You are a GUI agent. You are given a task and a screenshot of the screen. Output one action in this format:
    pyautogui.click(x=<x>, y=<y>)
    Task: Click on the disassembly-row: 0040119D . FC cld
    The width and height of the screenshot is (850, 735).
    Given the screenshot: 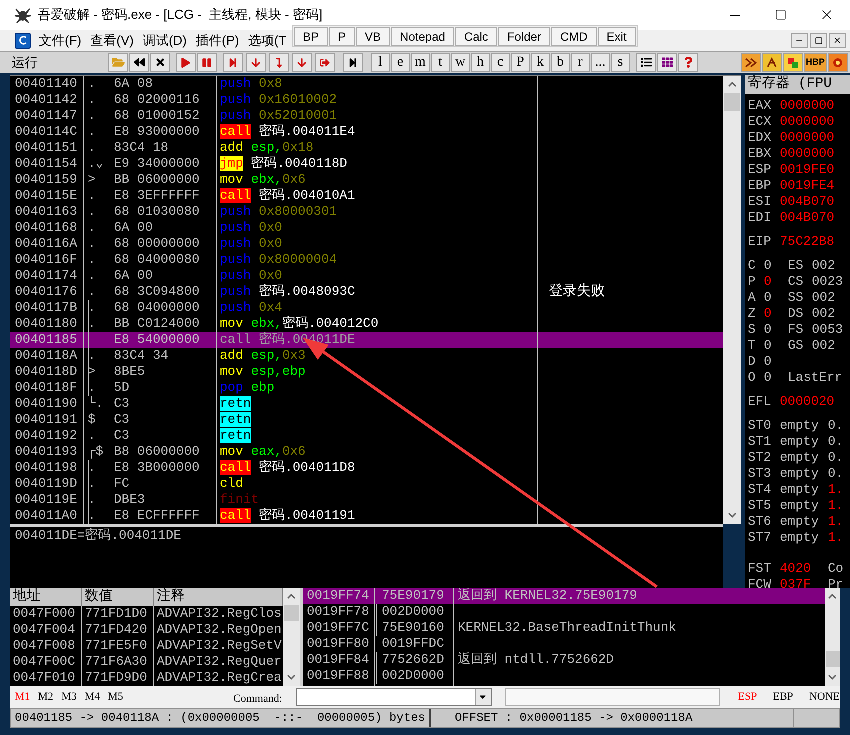 What is the action you would take?
    pyautogui.click(x=366, y=484)
    